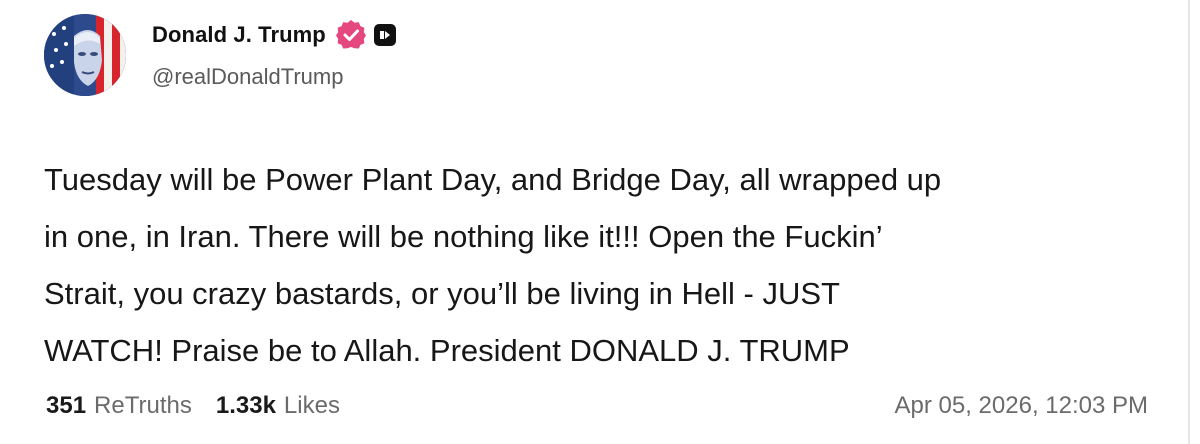 The image size is (1200, 444). I want to click on likes-stat: 1.33k Likes, so click(278, 406).